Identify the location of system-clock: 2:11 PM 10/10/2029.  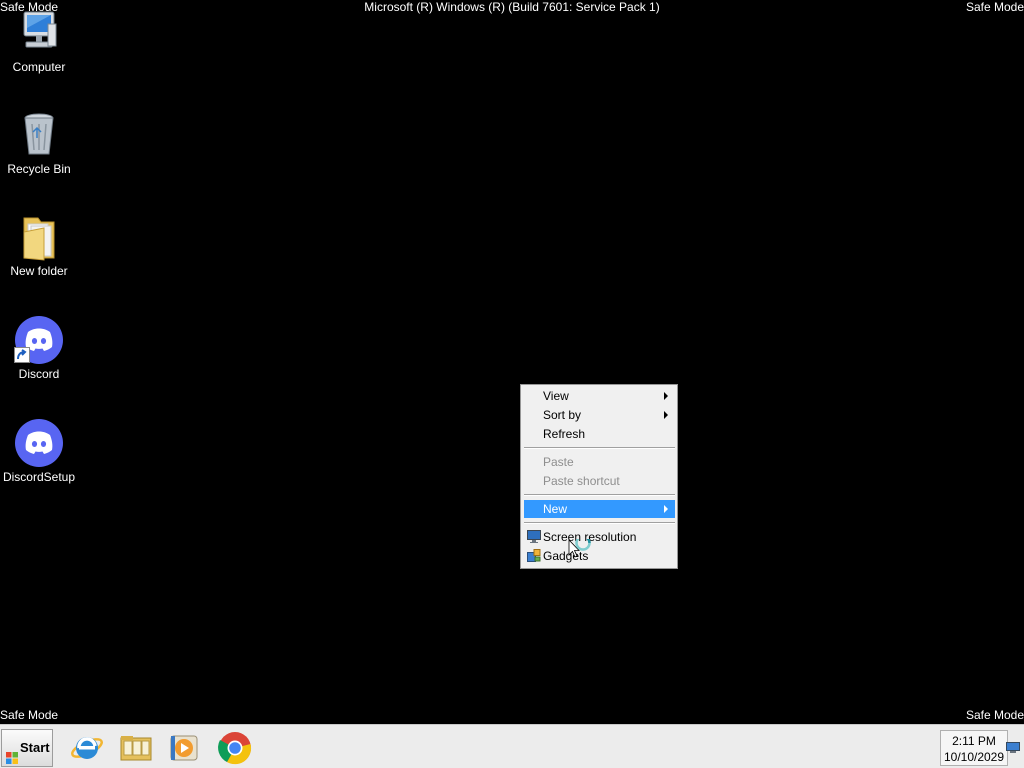
(974, 748).